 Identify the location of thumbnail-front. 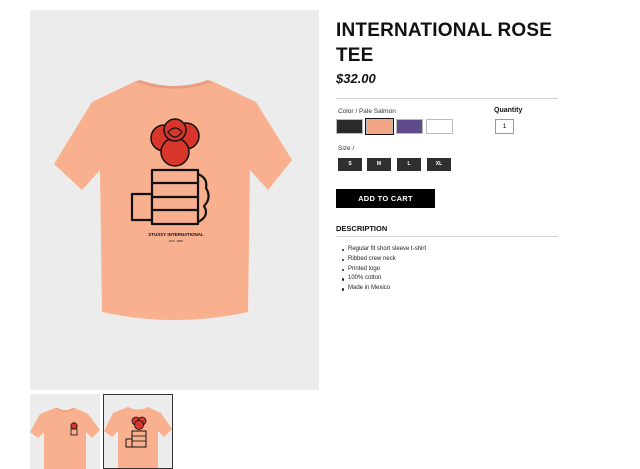
(65, 431).